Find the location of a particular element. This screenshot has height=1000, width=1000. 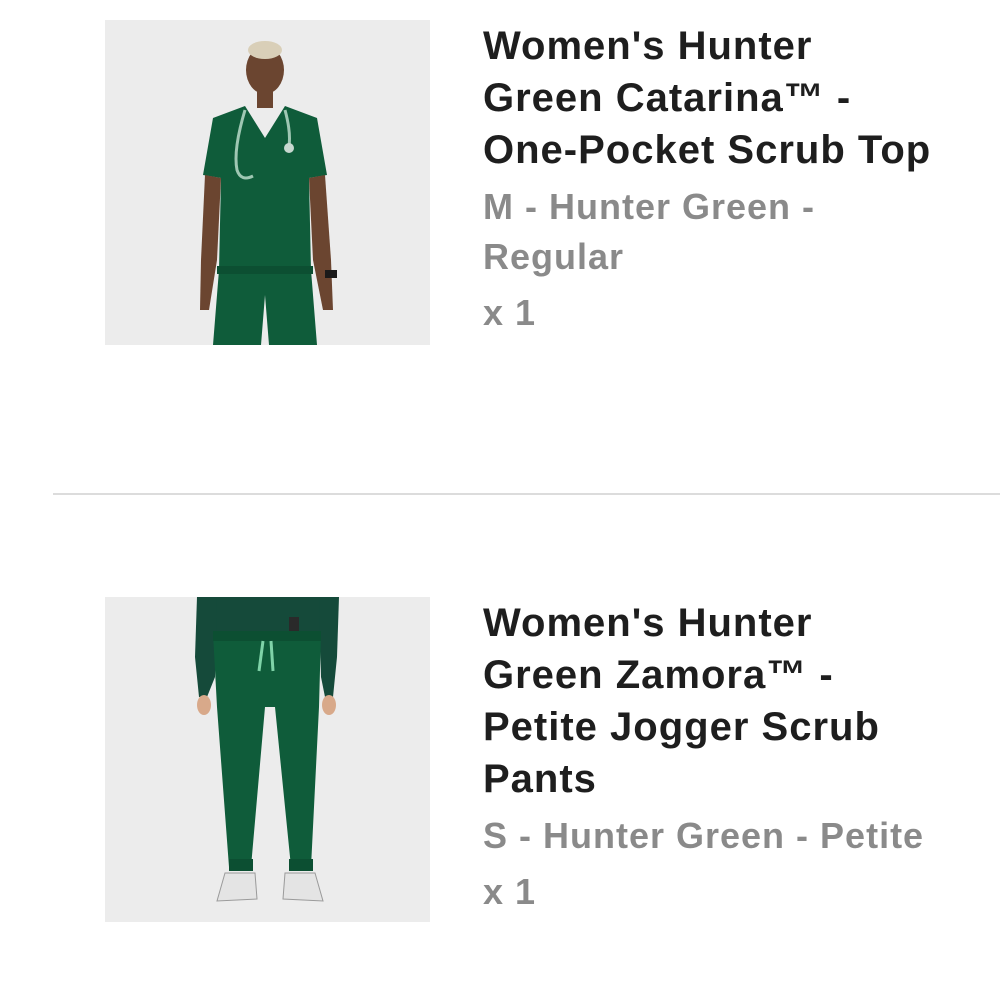

scrub-top-photo-icon is located at coordinates (267, 182).